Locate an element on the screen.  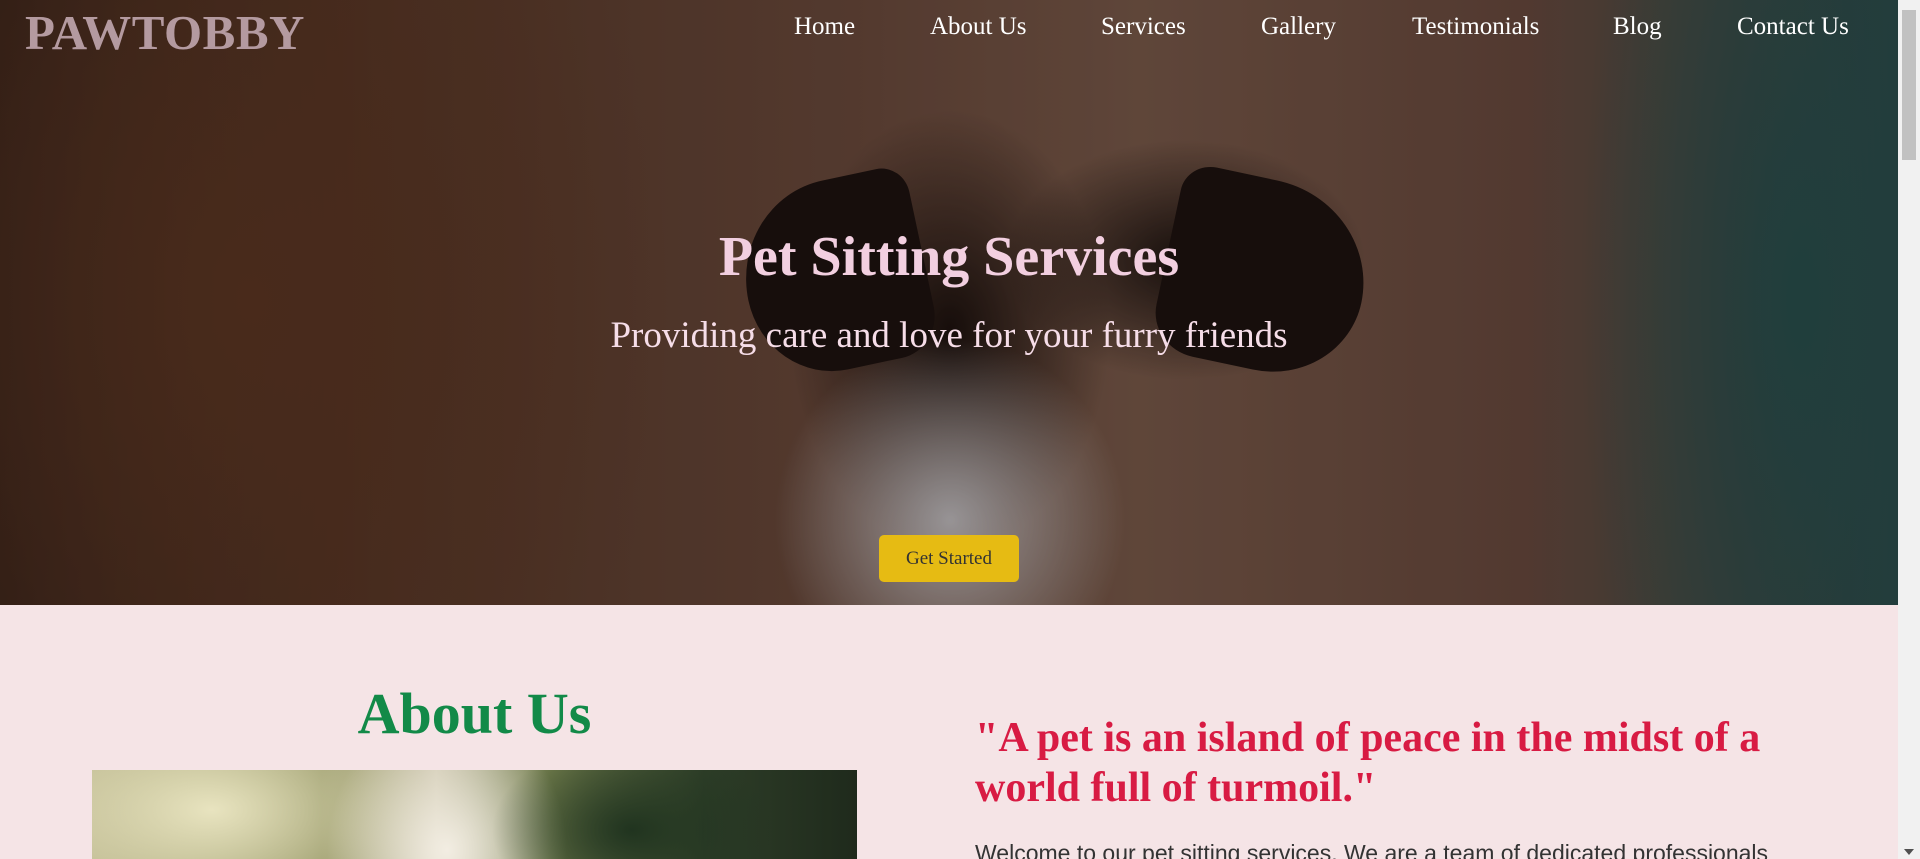
nav-link-contact-us: Contact Us is located at coordinates (1793, 27).